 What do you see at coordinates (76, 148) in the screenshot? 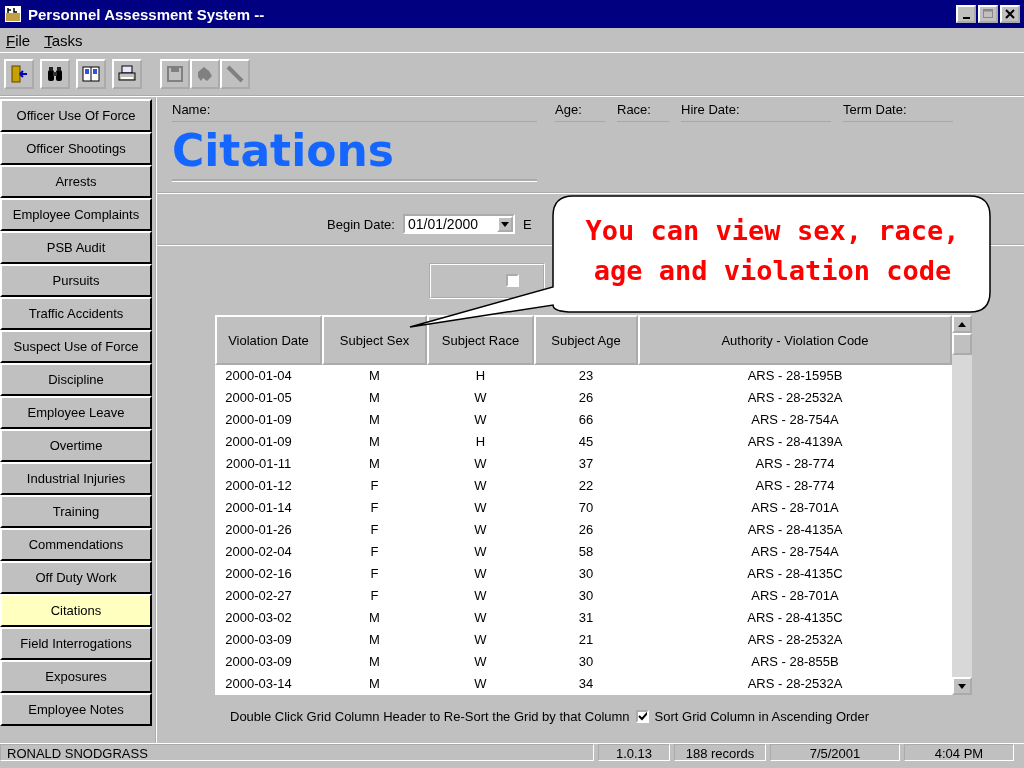
I see `sidebar-button: Officer Shootings` at bounding box center [76, 148].